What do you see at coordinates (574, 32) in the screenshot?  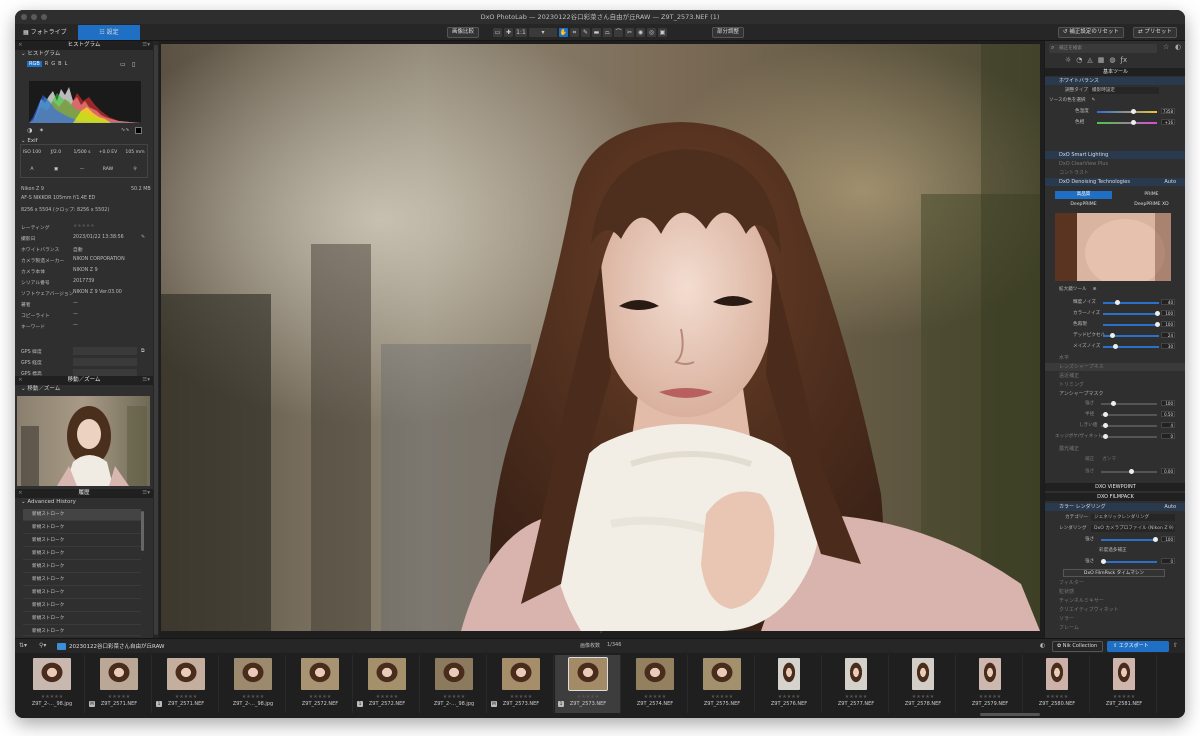 I see `crop-icon: ⌗` at bounding box center [574, 32].